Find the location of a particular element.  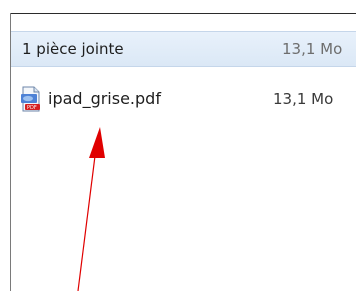

attachment-file-name: ipad_grise.pdf is located at coordinates (104, 98).